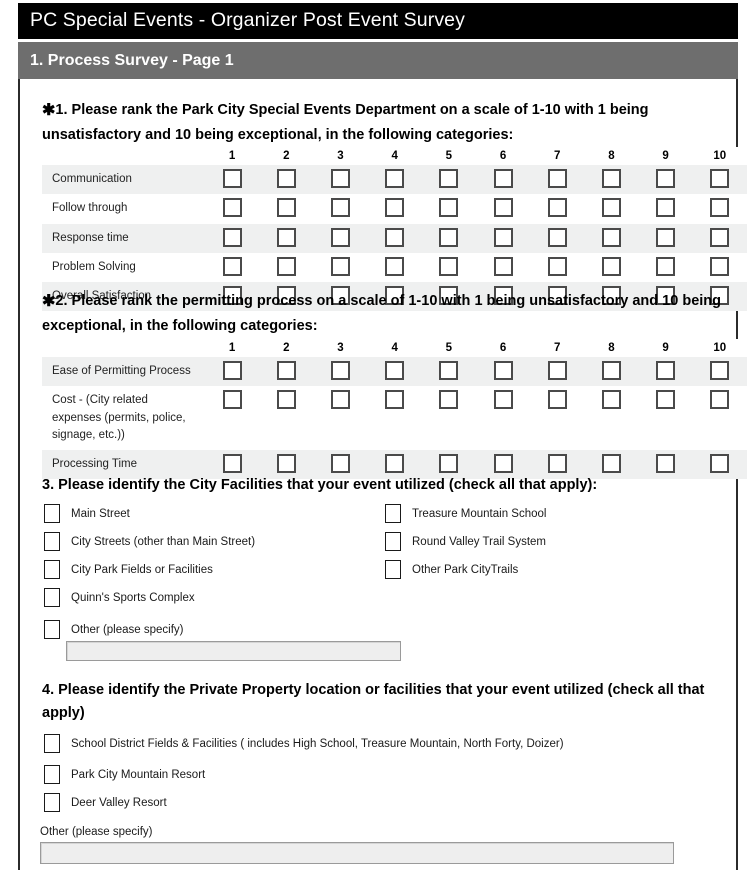  What do you see at coordinates (119, 597) in the screenshot?
I see `q3-option-quinns-sports-complex: Quinn's Sports Complex` at bounding box center [119, 597].